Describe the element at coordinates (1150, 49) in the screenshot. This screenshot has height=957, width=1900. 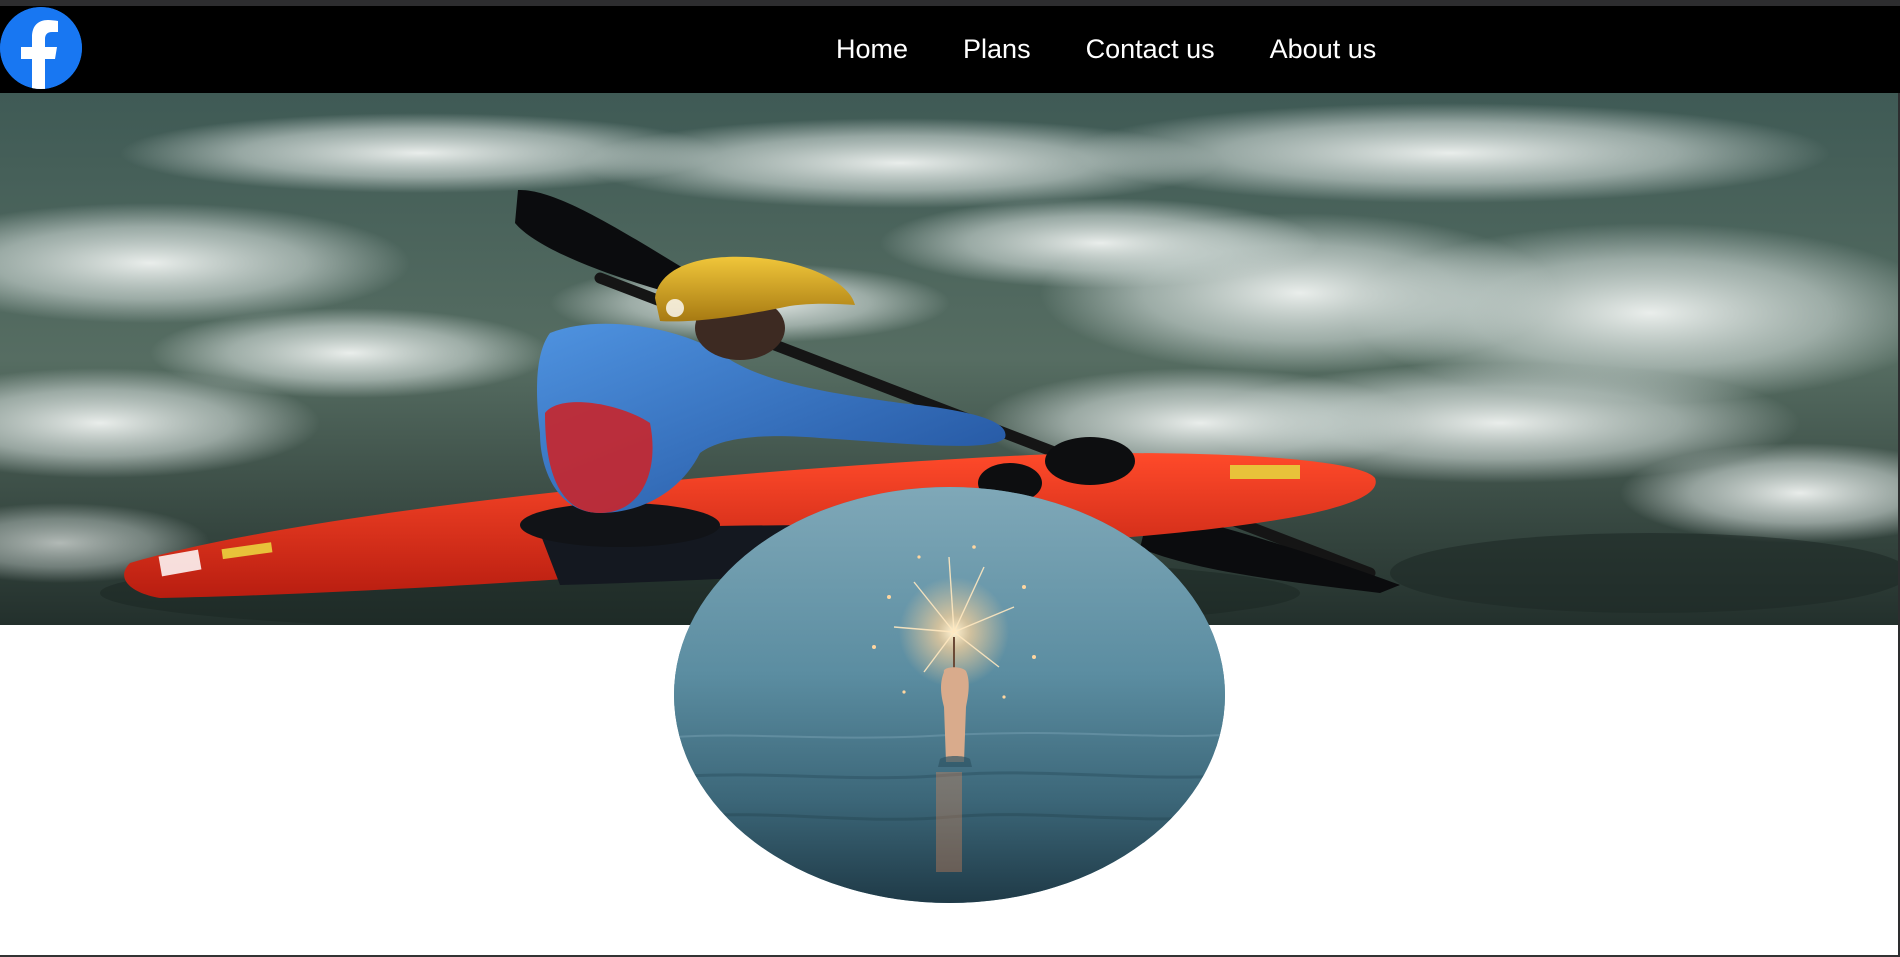
I see `nav-contact-us: Contact us` at that location.